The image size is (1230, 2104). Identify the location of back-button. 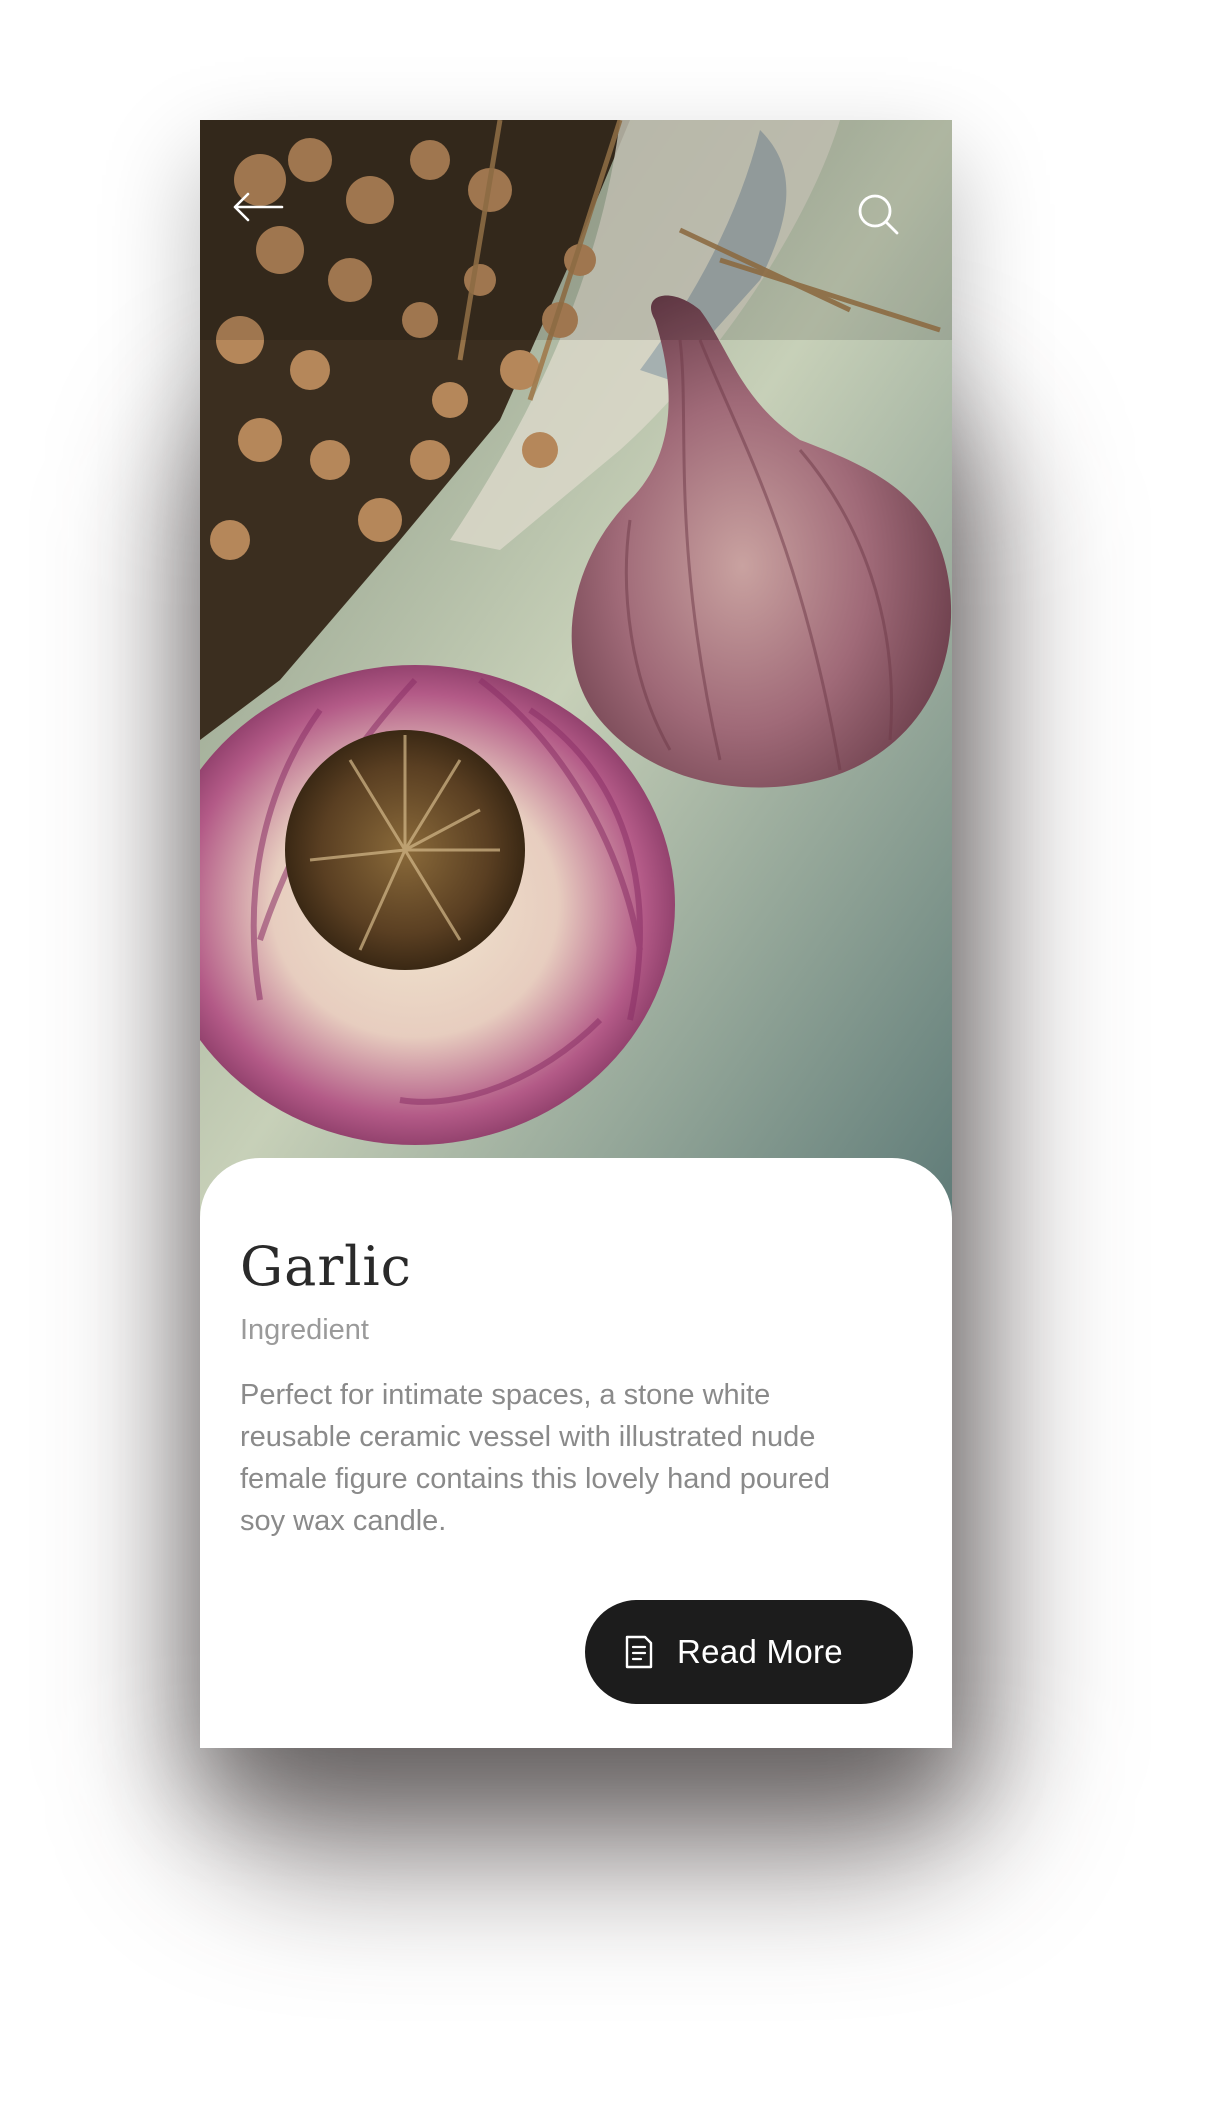
(264, 224).